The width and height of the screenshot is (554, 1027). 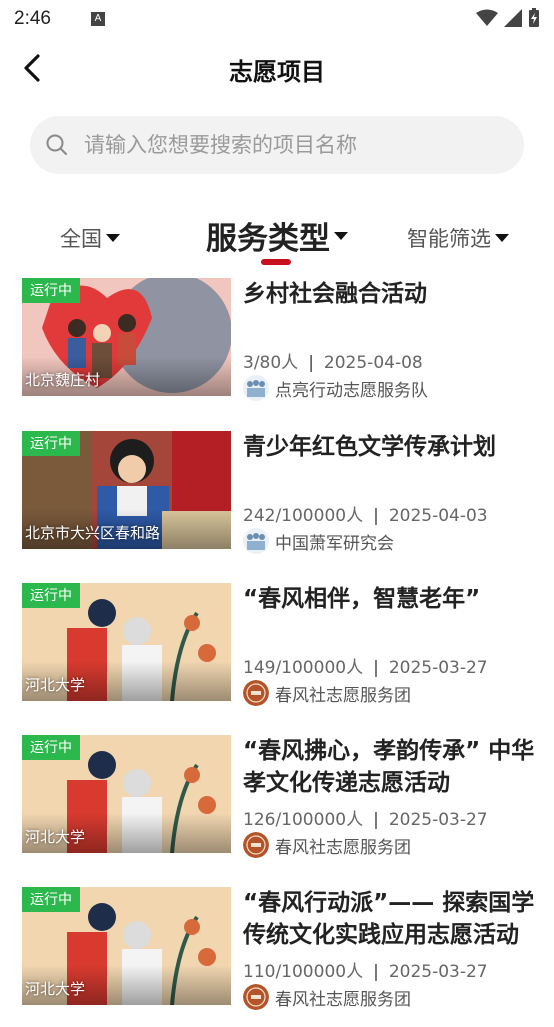 I want to click on filter-smart: 智能筛选, so click(x=458, y=238).